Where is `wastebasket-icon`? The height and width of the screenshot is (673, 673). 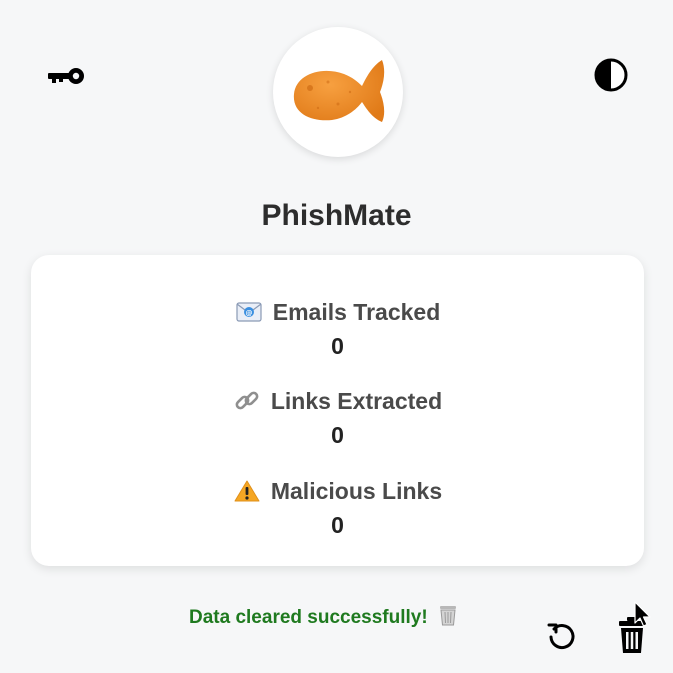
wastebasket-icon is located at coordinates (448, 618).